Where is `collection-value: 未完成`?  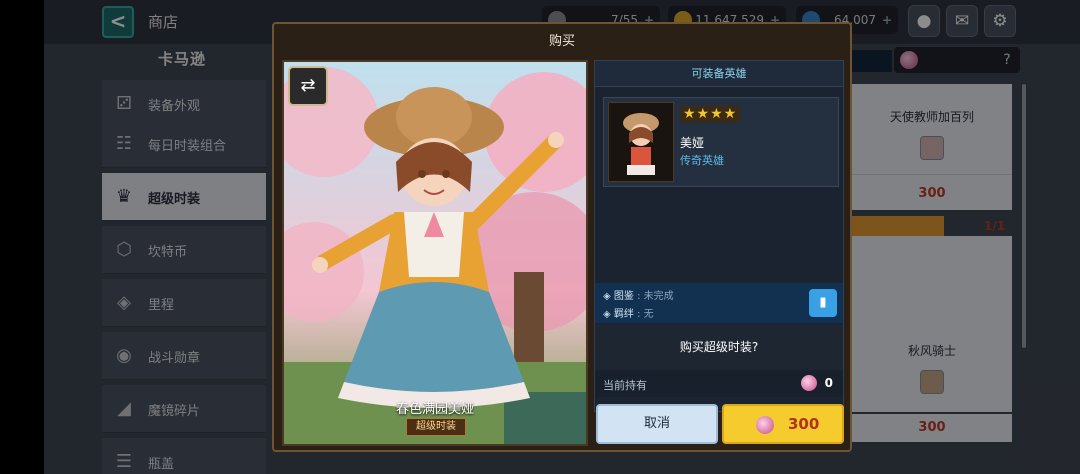 collection-value: 未完成 is located at coordinates (658, 296).